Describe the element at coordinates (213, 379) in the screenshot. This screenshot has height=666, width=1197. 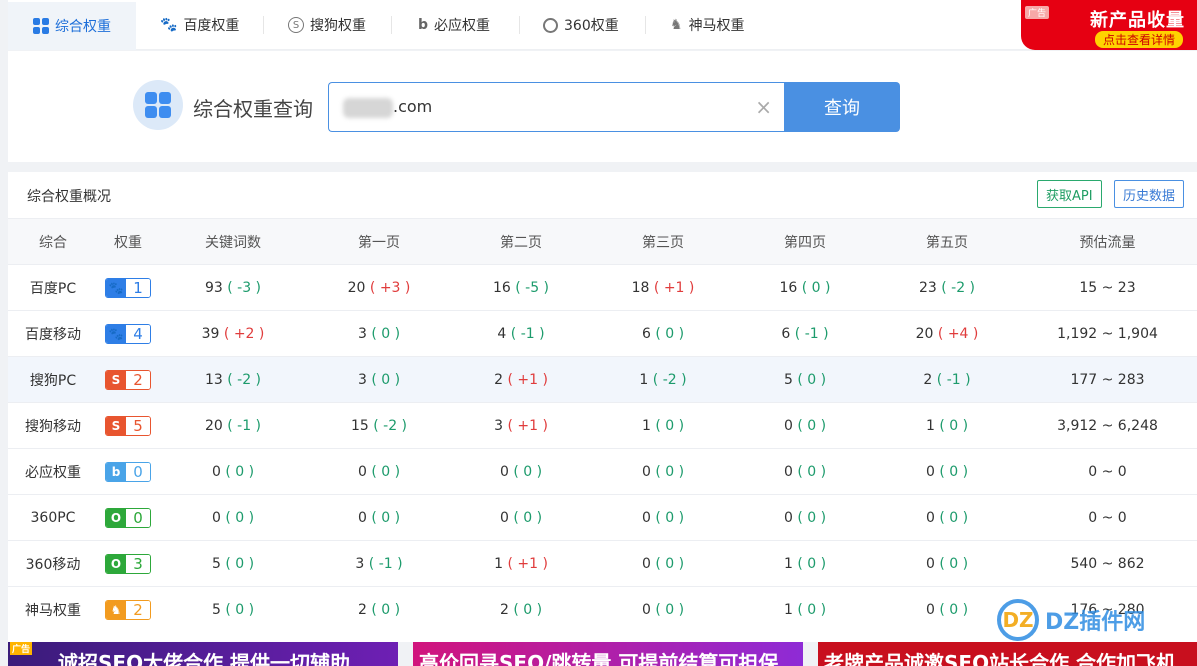
I see `metric-value: 13` at that location.